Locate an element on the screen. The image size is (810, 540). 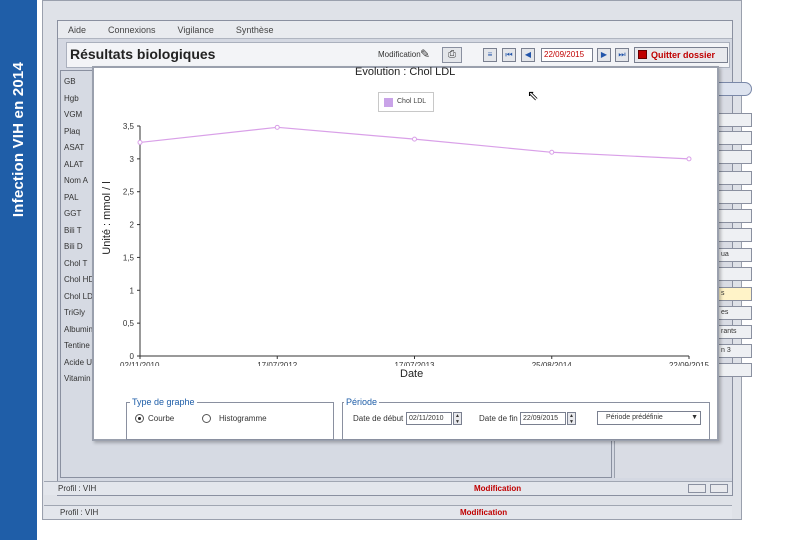
record-list-button: ≡ is located at coordinates (490, 55).